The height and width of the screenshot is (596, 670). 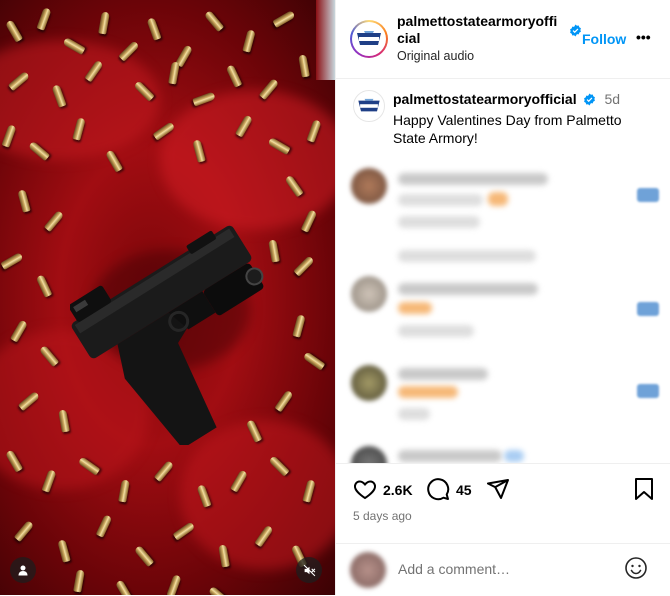 What do you see at coordinates (368, 570) in the screenshot?
I see `current-user-avatar` at bounding box center [368, 570].